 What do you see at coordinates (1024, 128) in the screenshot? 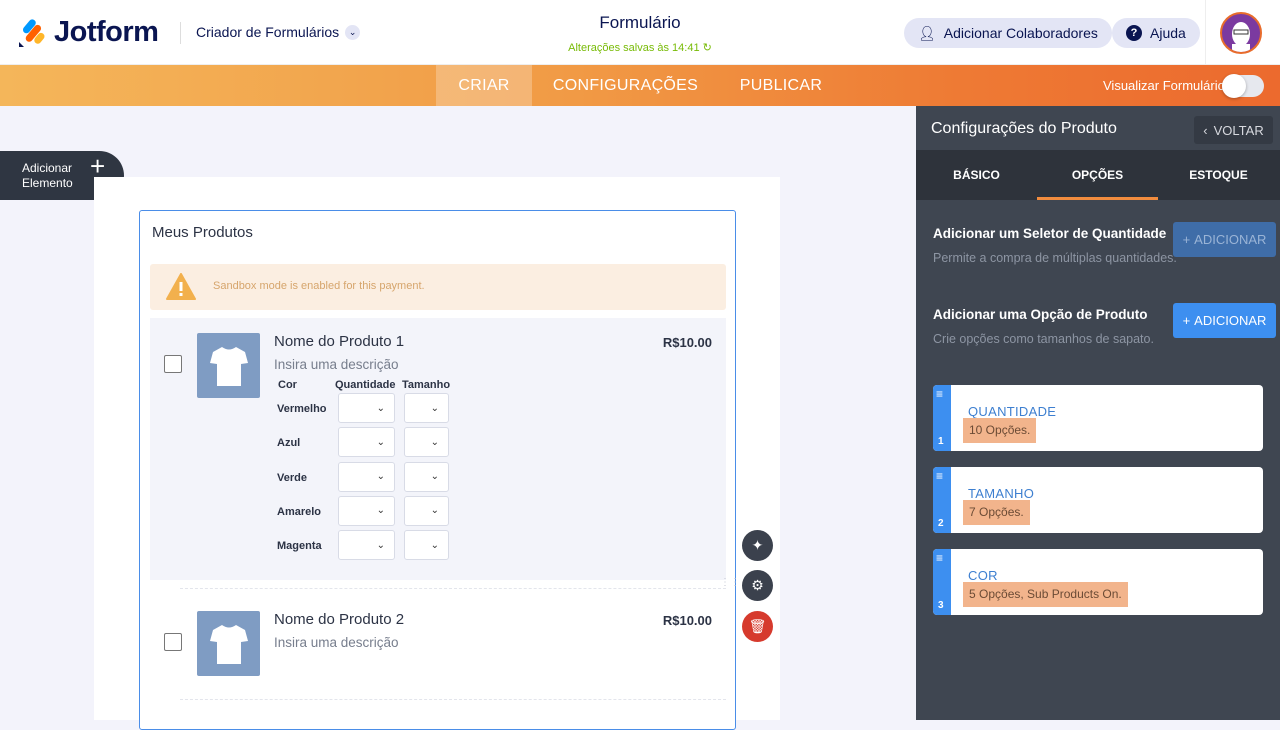
I see `panel-title: Configurações do Produto` at bounding box center [1024, 128].